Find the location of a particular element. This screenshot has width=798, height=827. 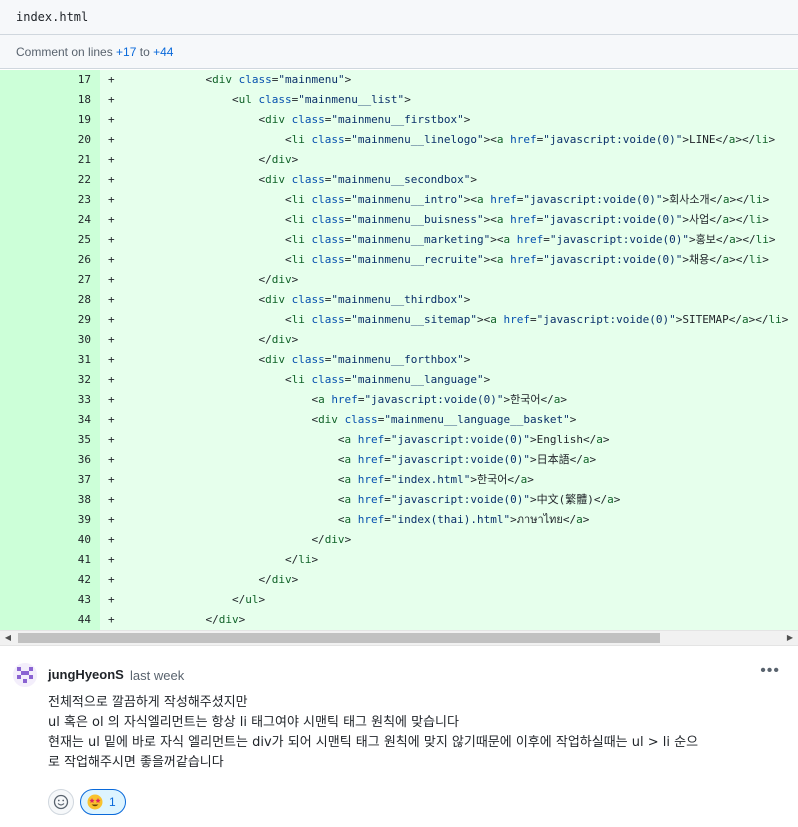

avatar is located at coordinates (25, 675).